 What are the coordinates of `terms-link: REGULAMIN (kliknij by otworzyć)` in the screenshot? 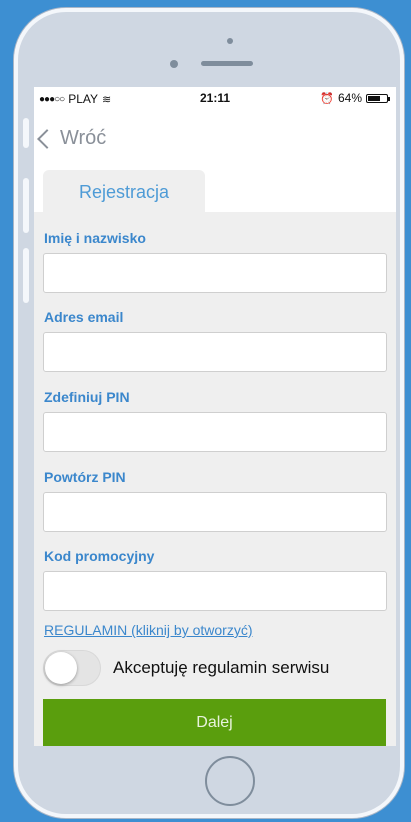 It's located at (148, 630).